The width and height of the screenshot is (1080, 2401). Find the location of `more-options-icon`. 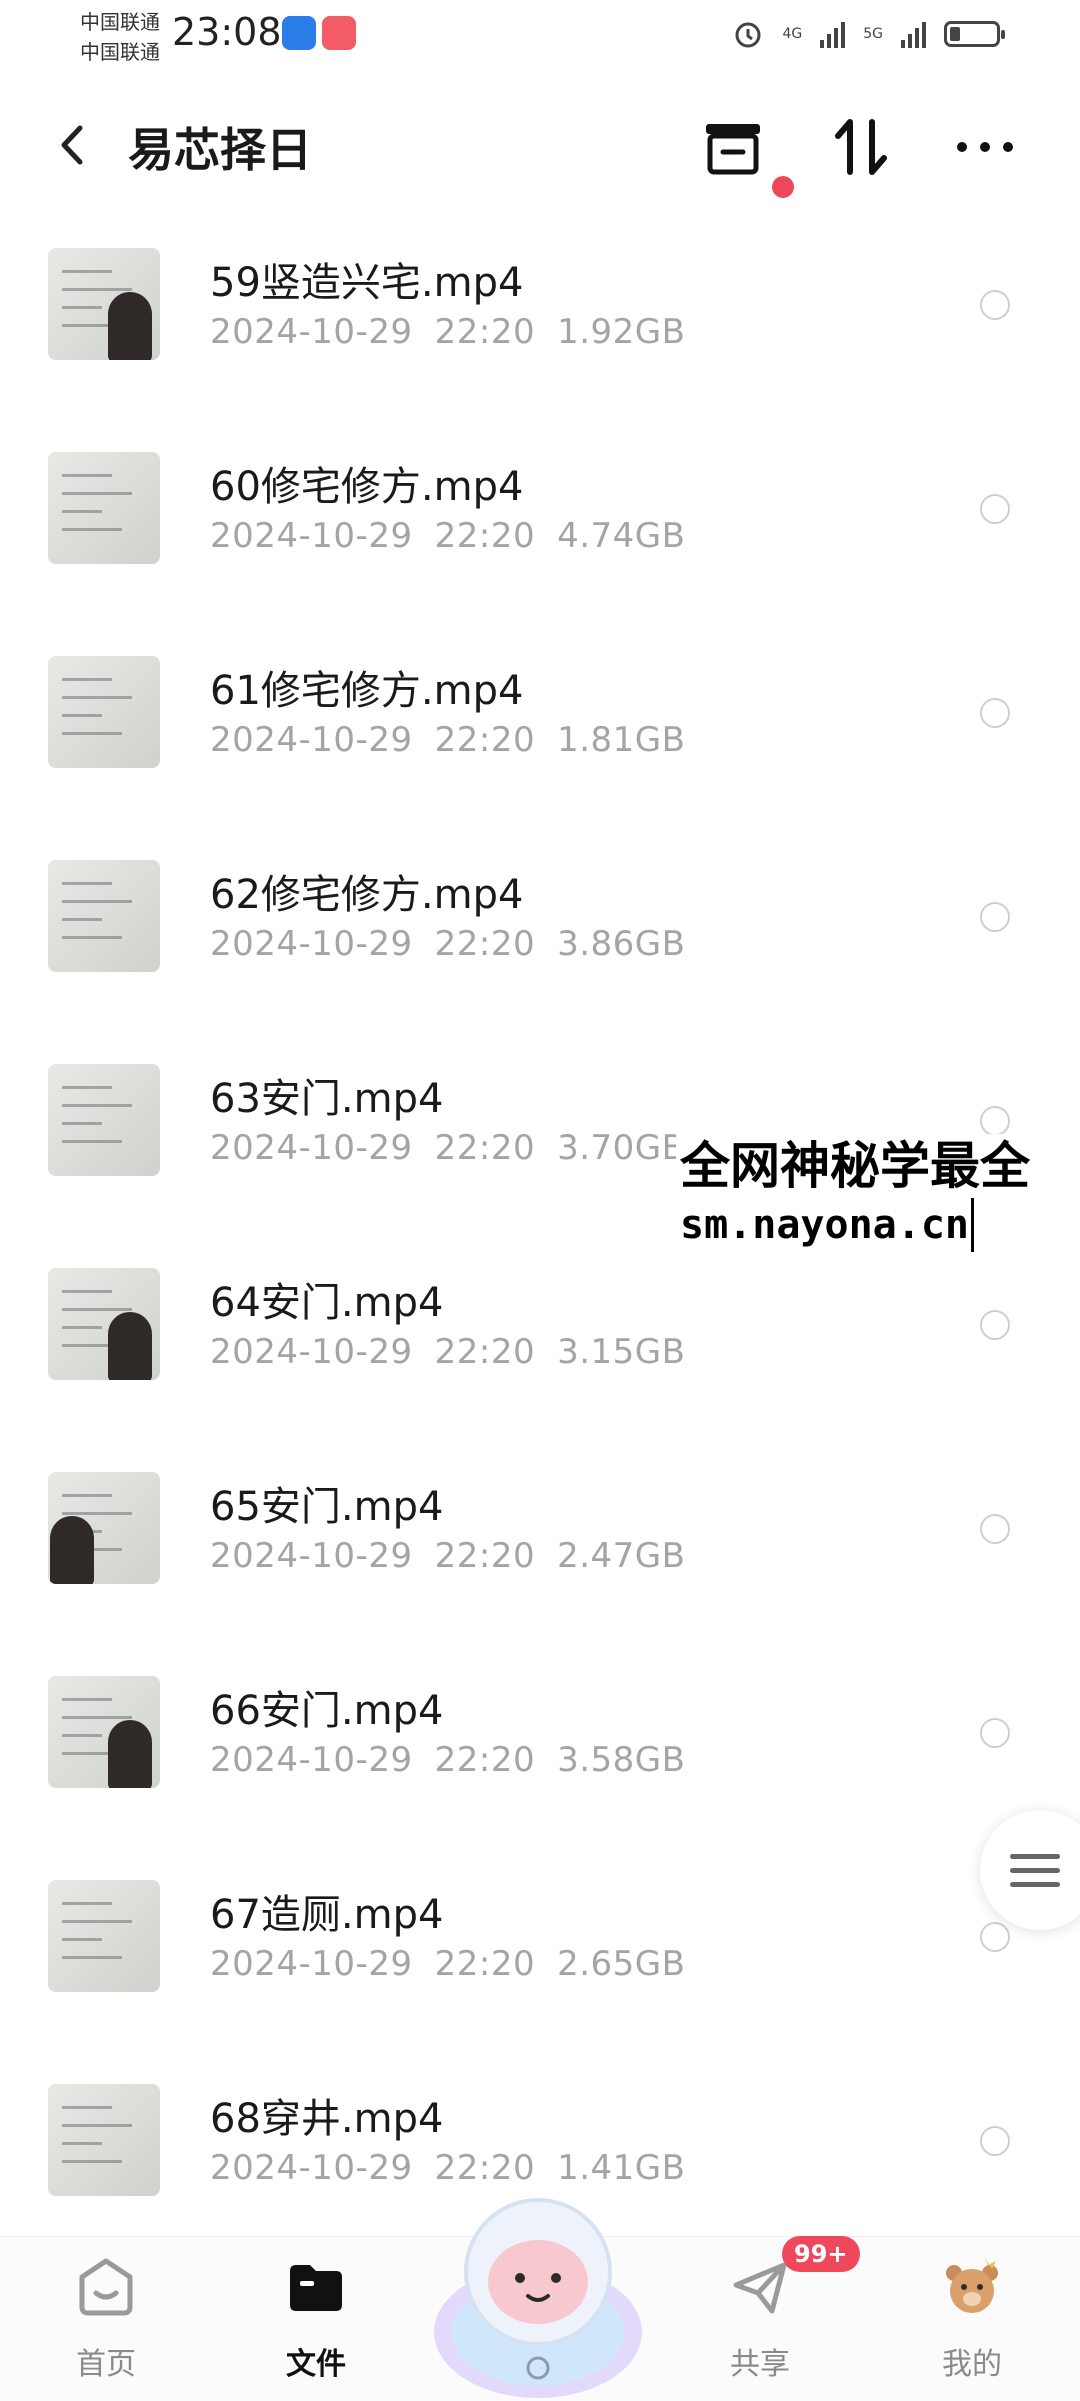

more-options-icon is located at coordinates (985, 147).